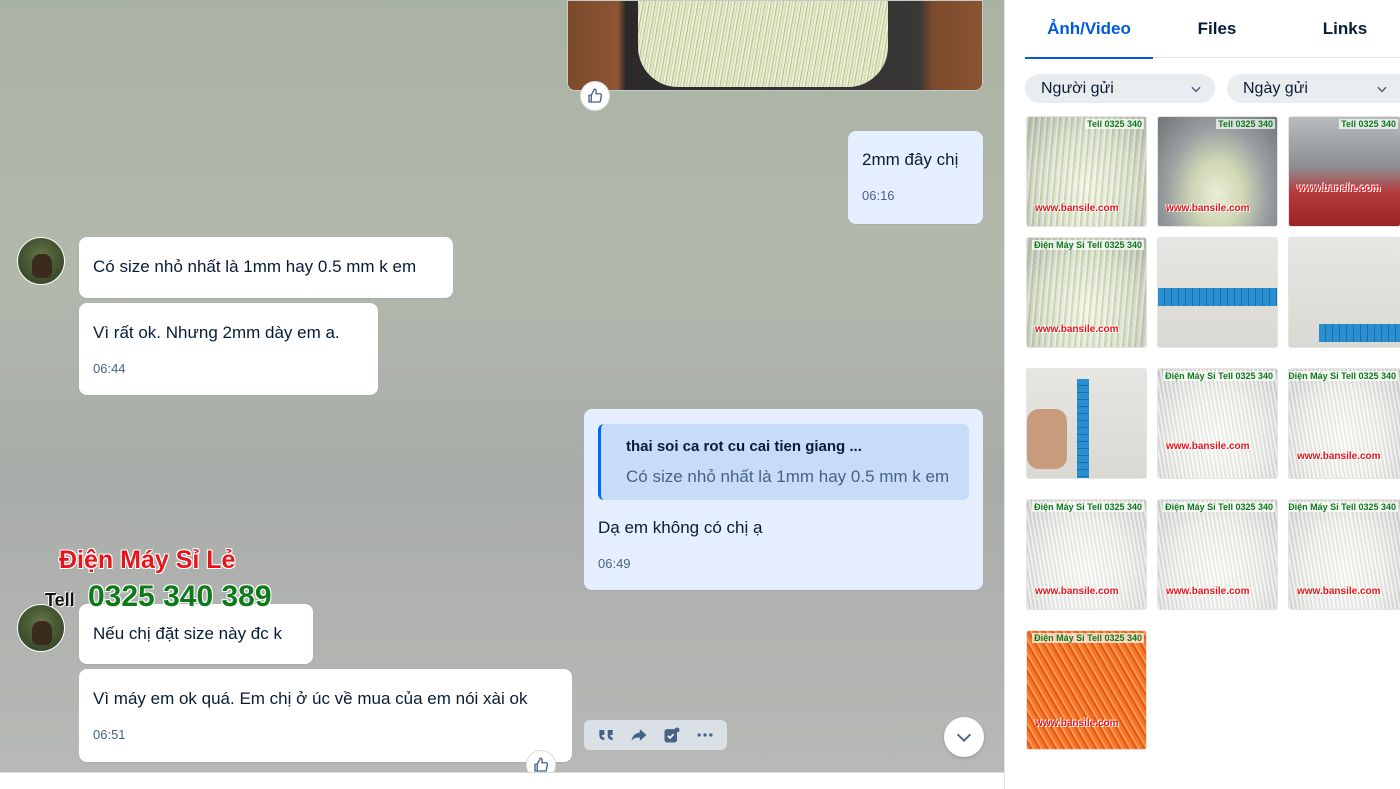  Describe the element at coordinates (672, 735) in the screenshot. I see `task-icon` at that location.